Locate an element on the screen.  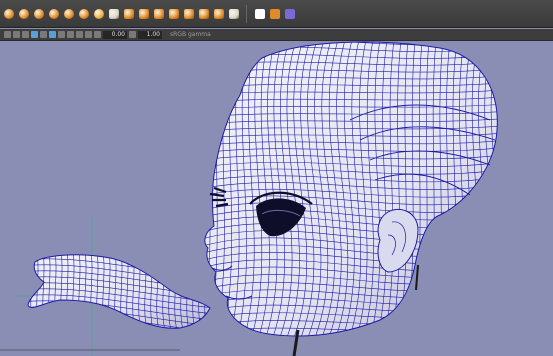
gamma-field: 1.00 is located at coordinates (150, 34).